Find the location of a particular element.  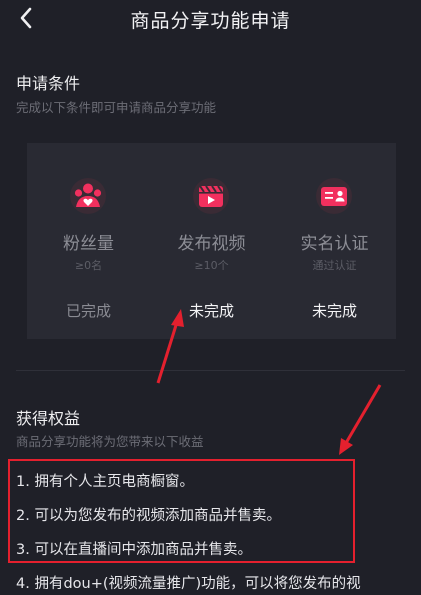

benefits-title: 获得权益 is located at coordinates (48, 418).